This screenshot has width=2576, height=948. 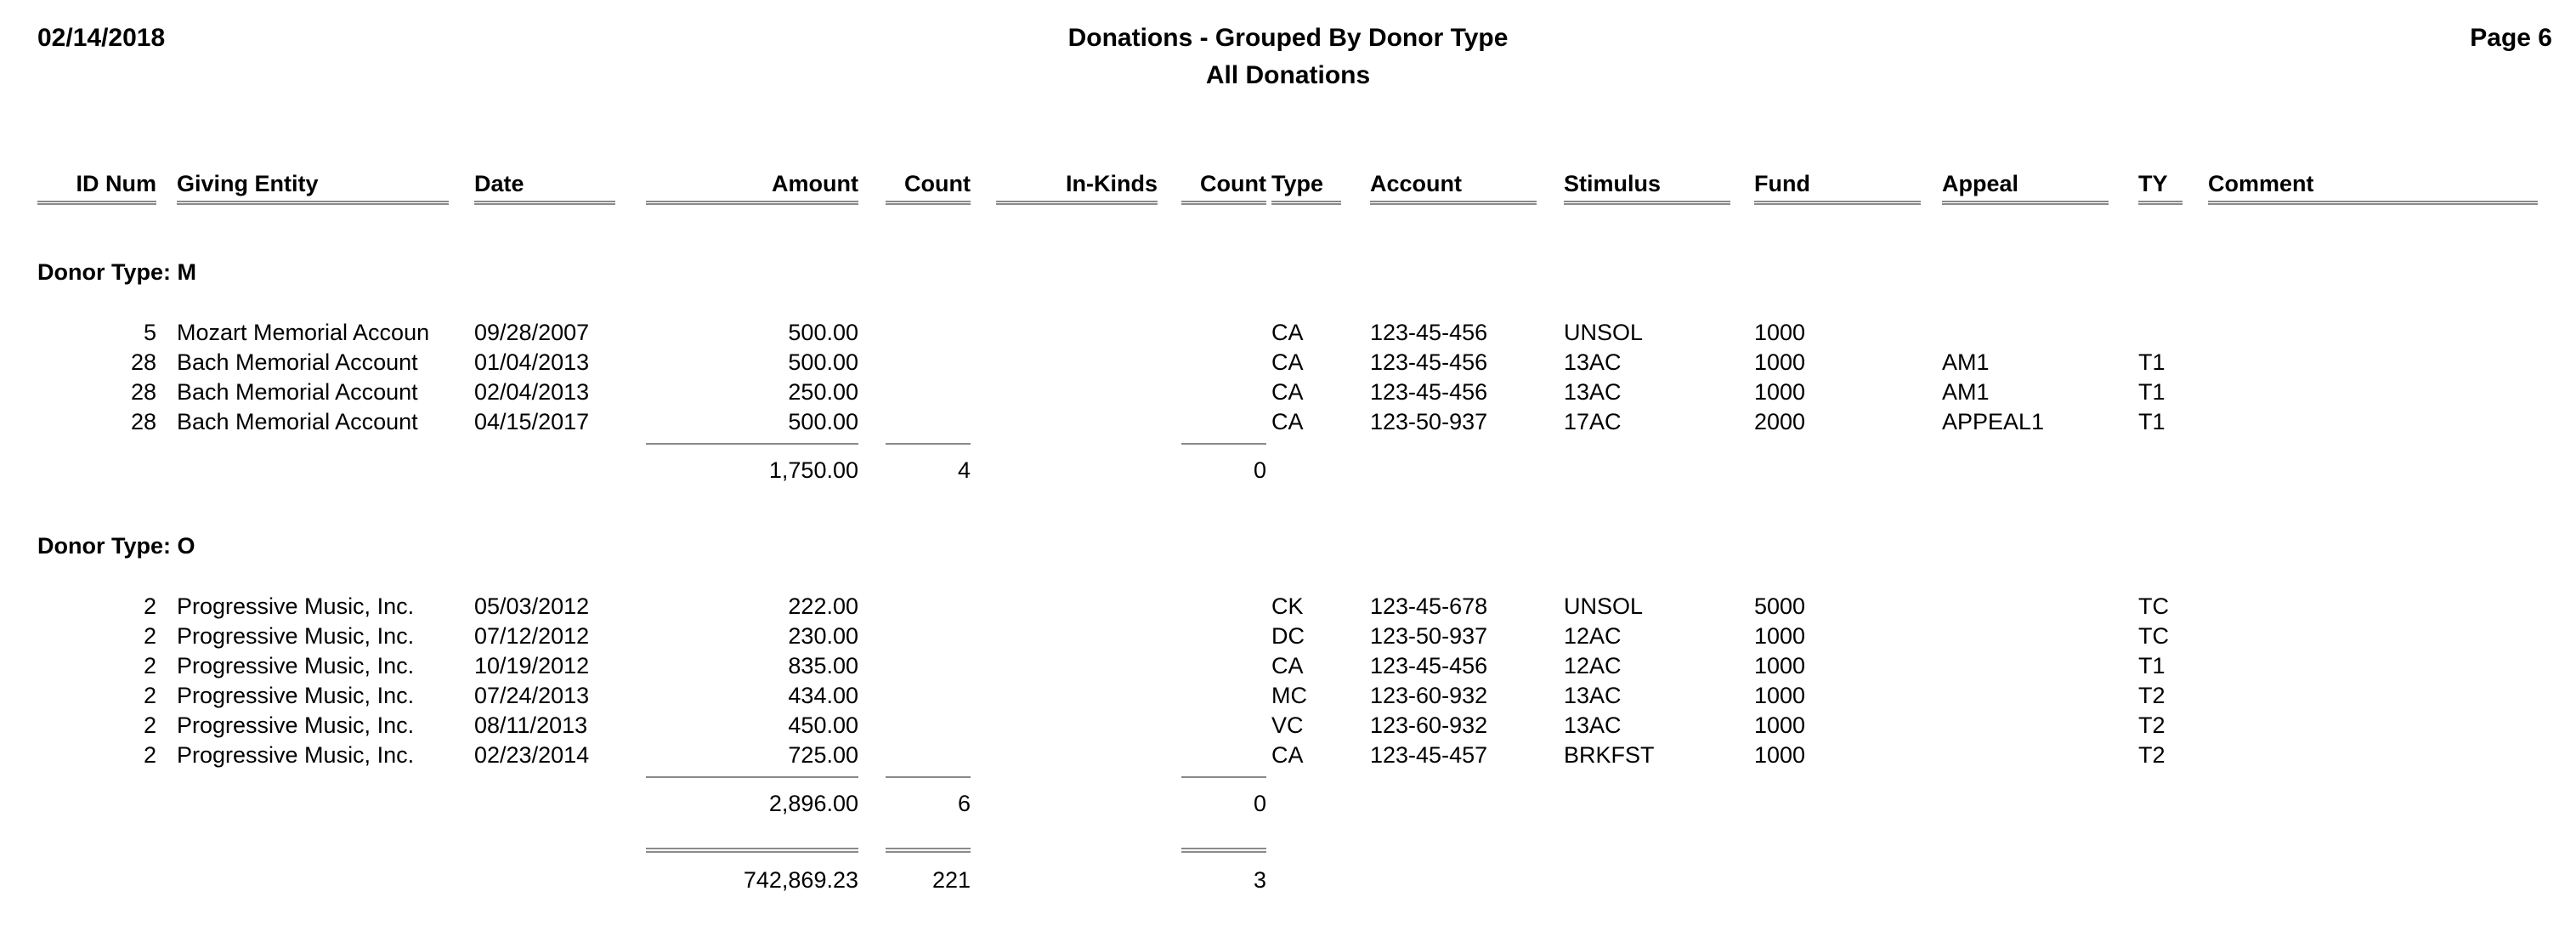 I want to click on cell-date: 02/04/2013, so click(x=532, y=392).